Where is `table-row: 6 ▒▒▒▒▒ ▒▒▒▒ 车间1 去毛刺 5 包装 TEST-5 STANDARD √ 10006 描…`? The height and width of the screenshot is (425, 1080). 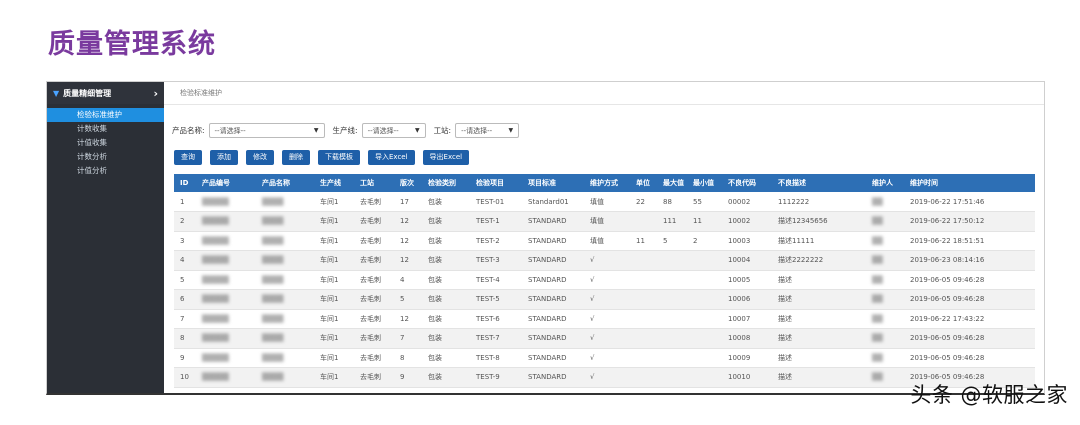 table-row: 6 ▒▒▒▒▒ ▒▒▒▒ 车间1 去毛刺 5 包装 TEST-5 STANDARD √ 10006 描… is located at coordinates (604, 299).